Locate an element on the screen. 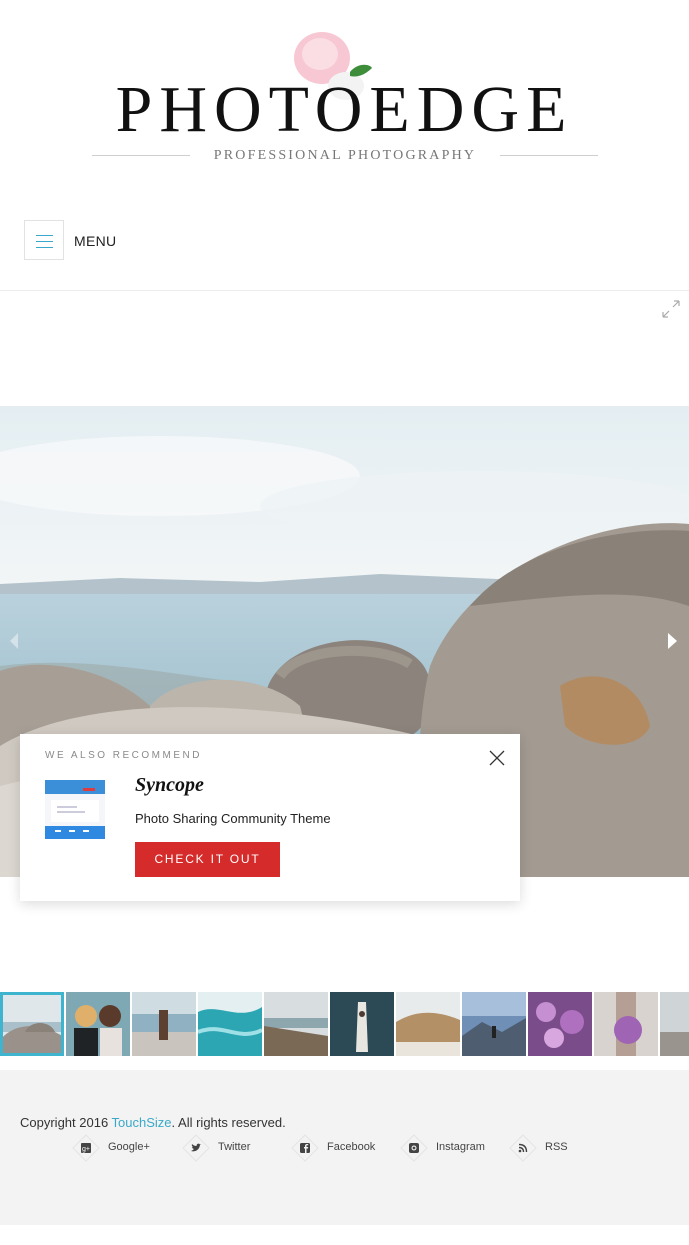 This screenshot has width=689, height=1245. subtitle-divider-right is located at coordinates (549, 155).